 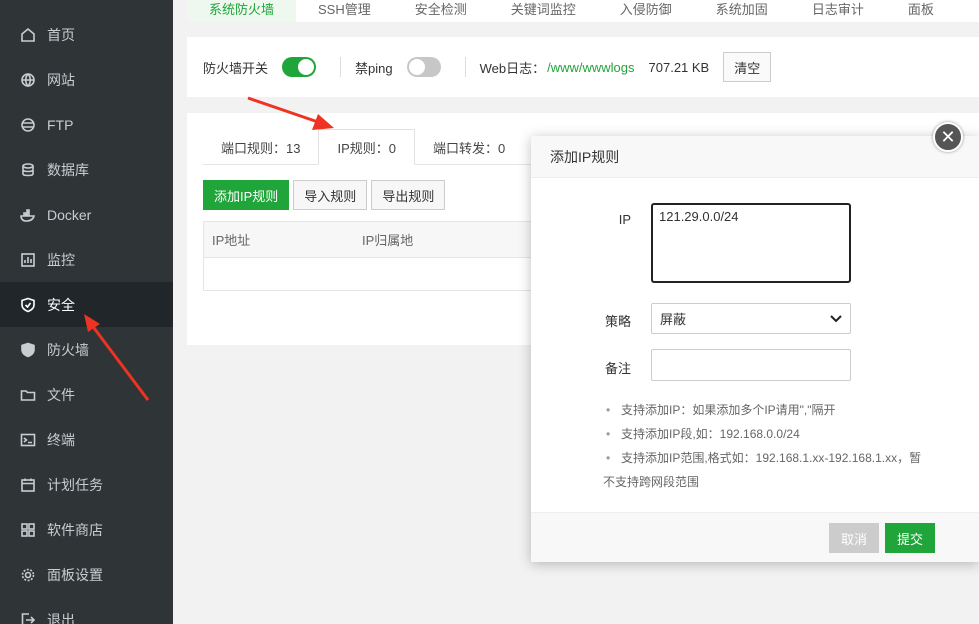 I want to click on logout-icon, so click(x=28, y=618).